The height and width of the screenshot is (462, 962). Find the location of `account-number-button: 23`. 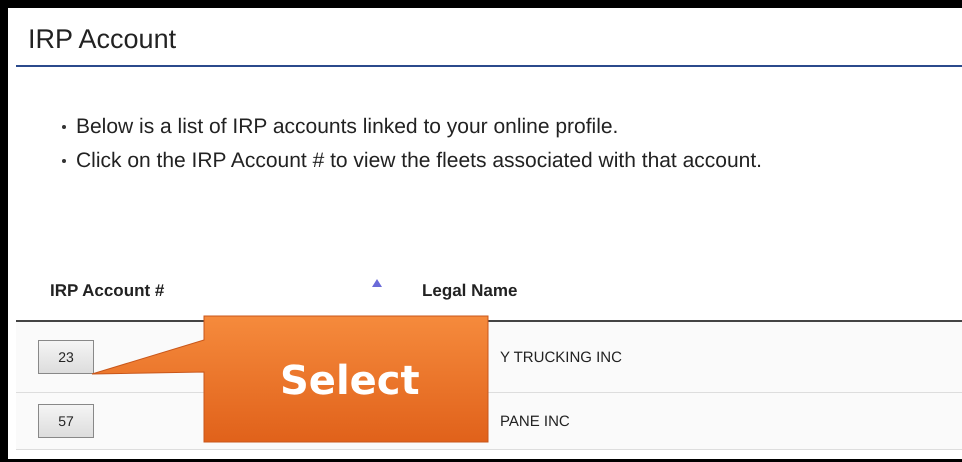

account-number-button: 23 is located at coordinates (66, 357).